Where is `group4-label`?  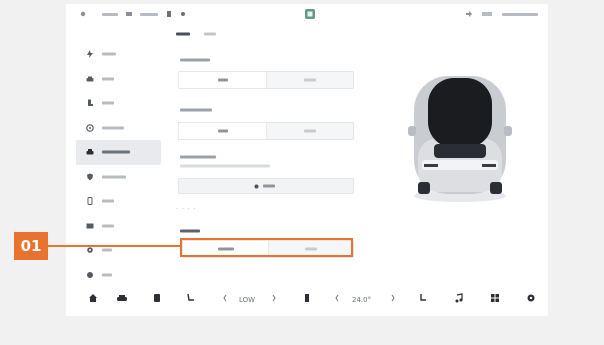 group4-label is located at coordinates (190, 232).